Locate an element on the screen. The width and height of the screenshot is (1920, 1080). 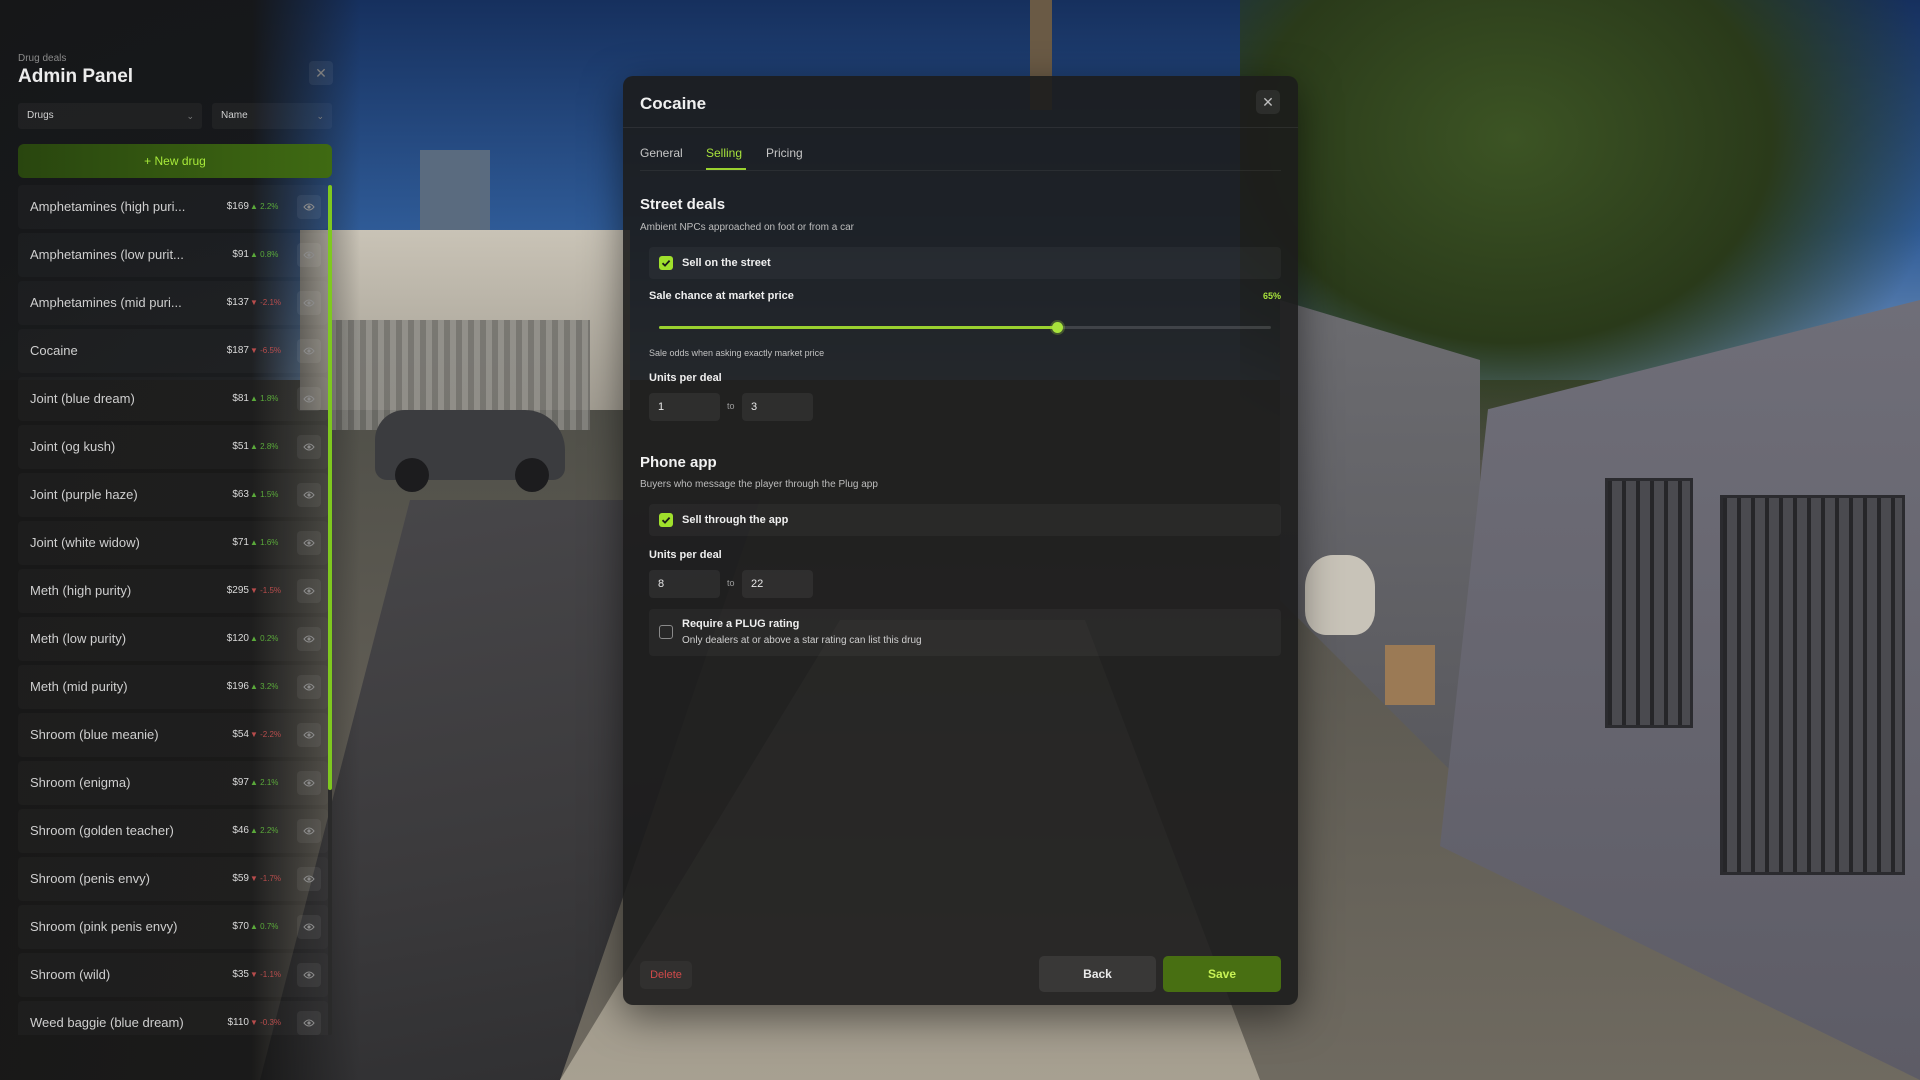
tab-pricing: Pricing is located at coordinates (784, 153).